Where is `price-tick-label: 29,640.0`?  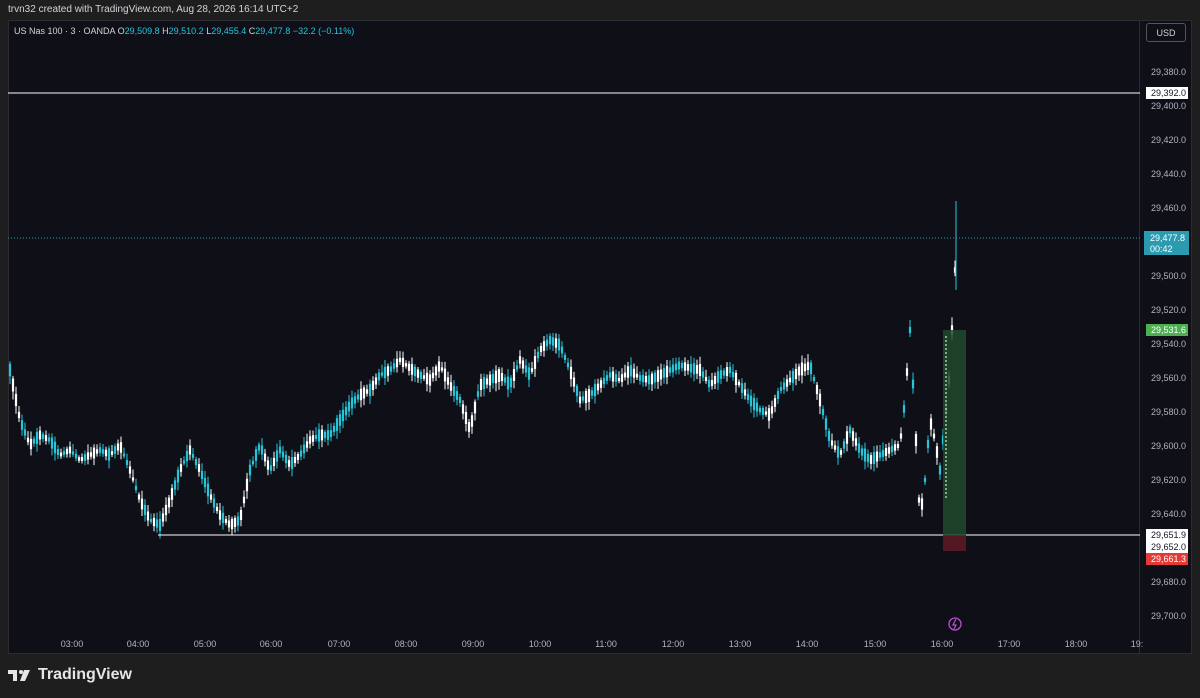
price-tick-label: 29,640.0 is located at coordinates (1168, 514).